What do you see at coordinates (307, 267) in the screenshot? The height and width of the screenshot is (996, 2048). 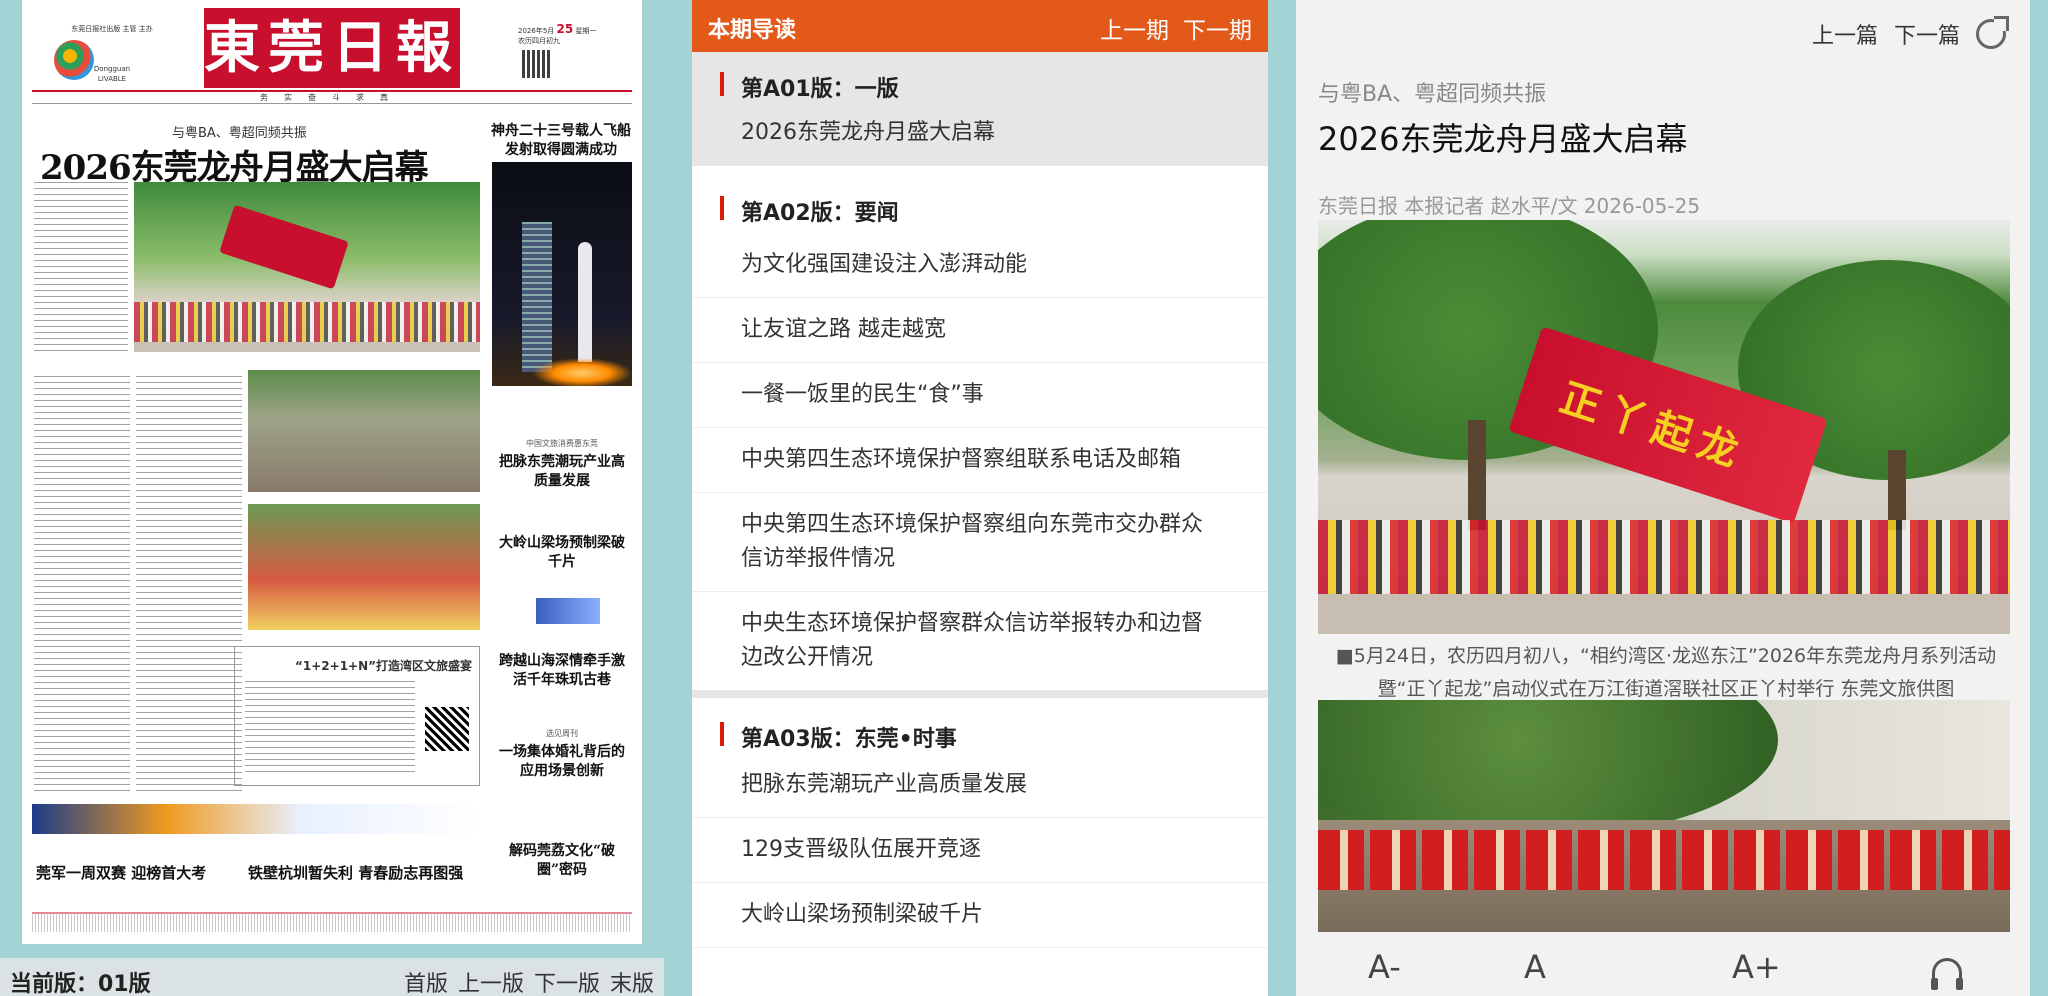 I see `dragon-boat-ceremony-photo` at bounding box center [307, 267].